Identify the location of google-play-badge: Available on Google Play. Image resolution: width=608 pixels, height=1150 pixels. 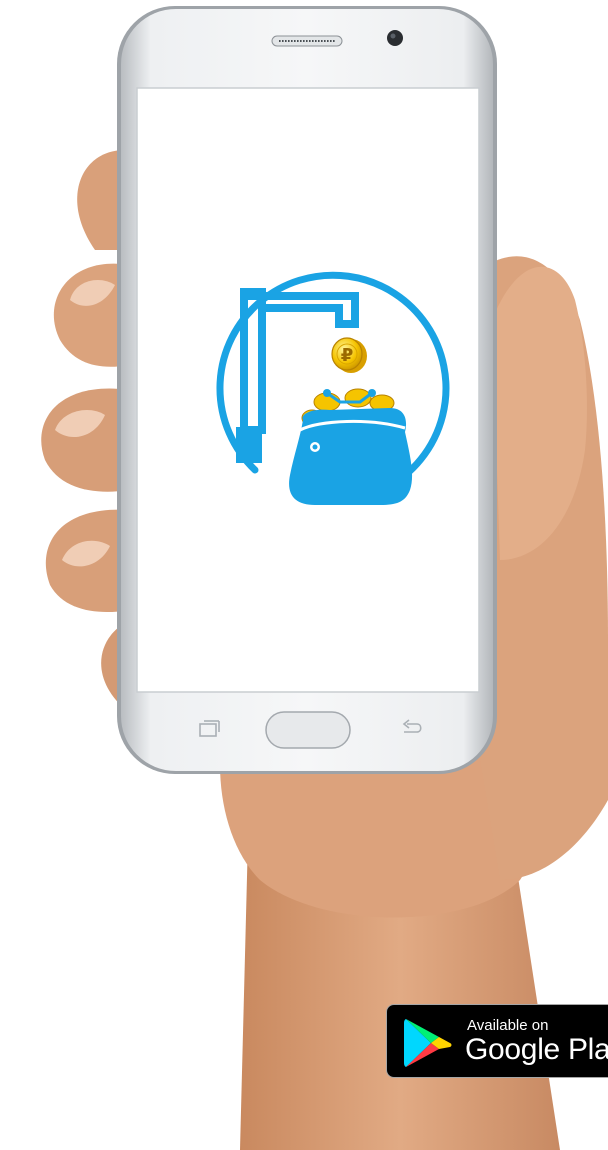
(497, 1041).